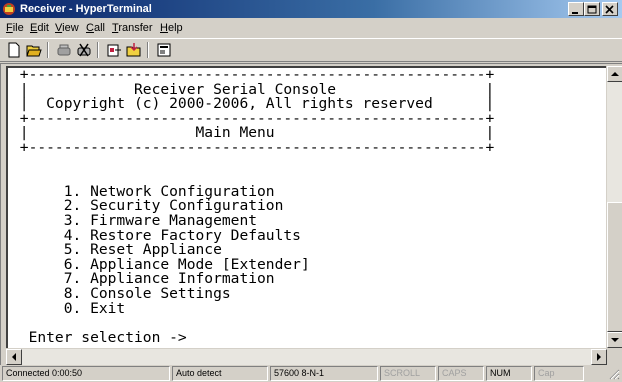 The width and height of the screenshot is (622, 382). I want to click on open-button, so click(34, 50).